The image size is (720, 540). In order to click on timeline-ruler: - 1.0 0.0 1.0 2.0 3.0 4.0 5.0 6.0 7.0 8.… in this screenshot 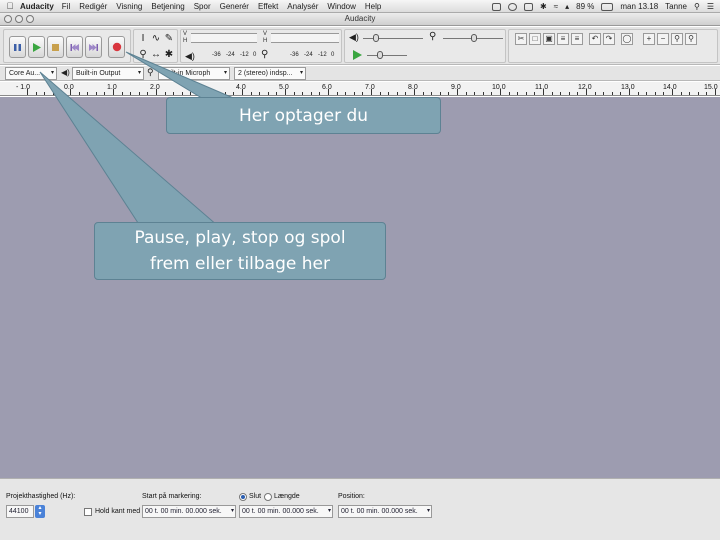, I will do `click(360, 89)`.